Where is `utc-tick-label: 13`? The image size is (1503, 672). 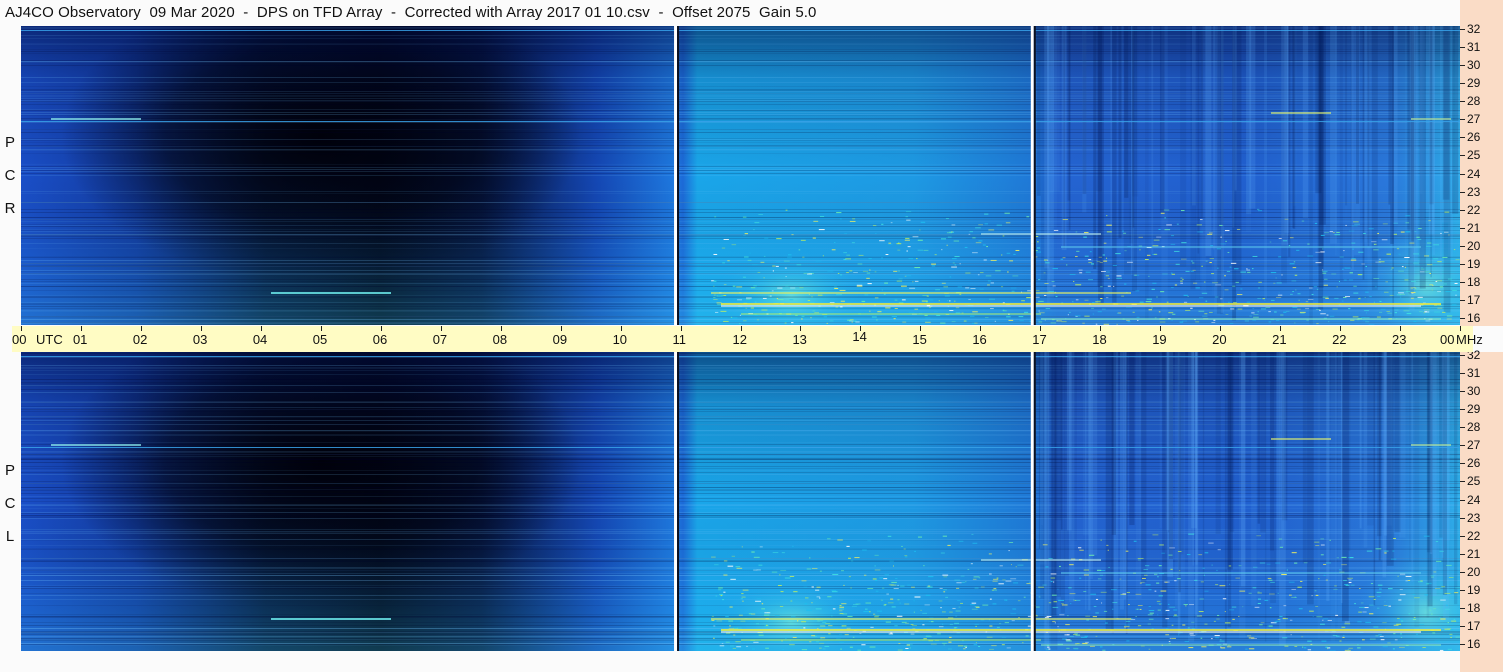
utc-tick-label: 13 is located at coordinates (799, 339).